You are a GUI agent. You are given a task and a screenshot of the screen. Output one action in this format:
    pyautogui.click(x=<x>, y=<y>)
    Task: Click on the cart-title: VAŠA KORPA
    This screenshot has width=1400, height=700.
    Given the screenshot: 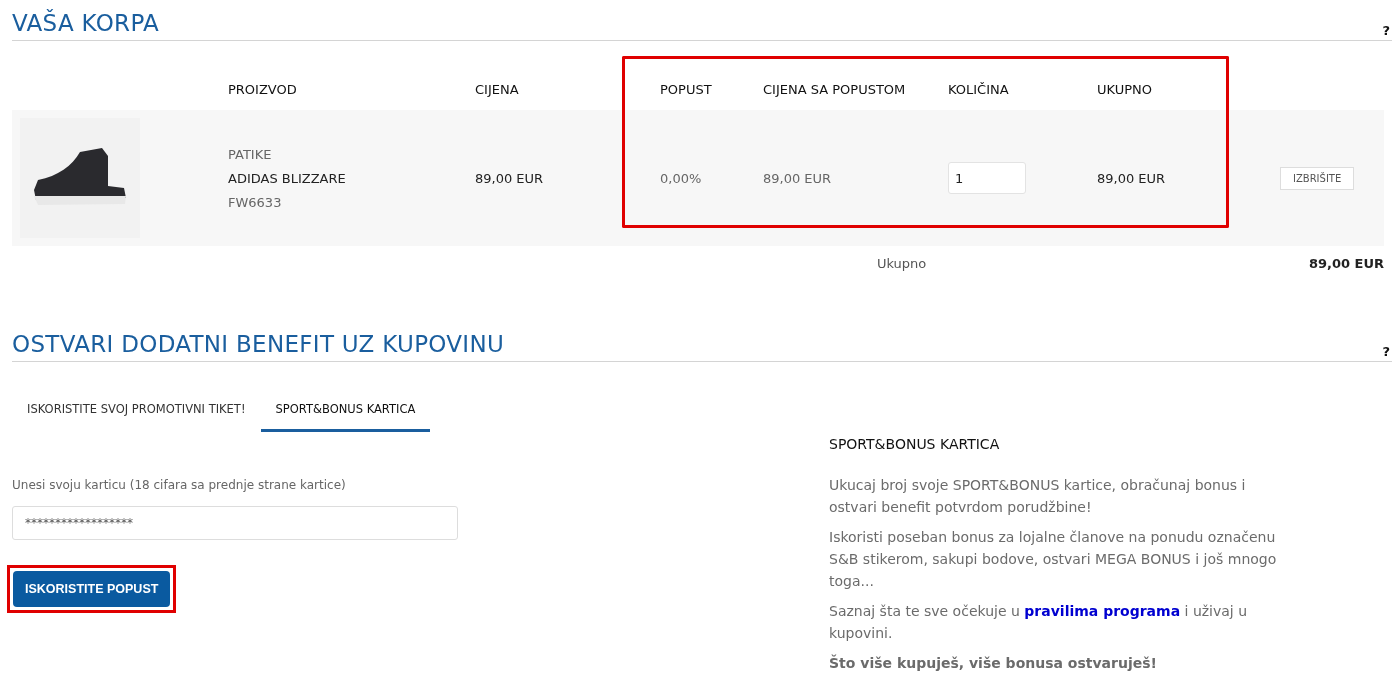 What is the action you would take?
    pyautogui.click(x=86, y=23)
    